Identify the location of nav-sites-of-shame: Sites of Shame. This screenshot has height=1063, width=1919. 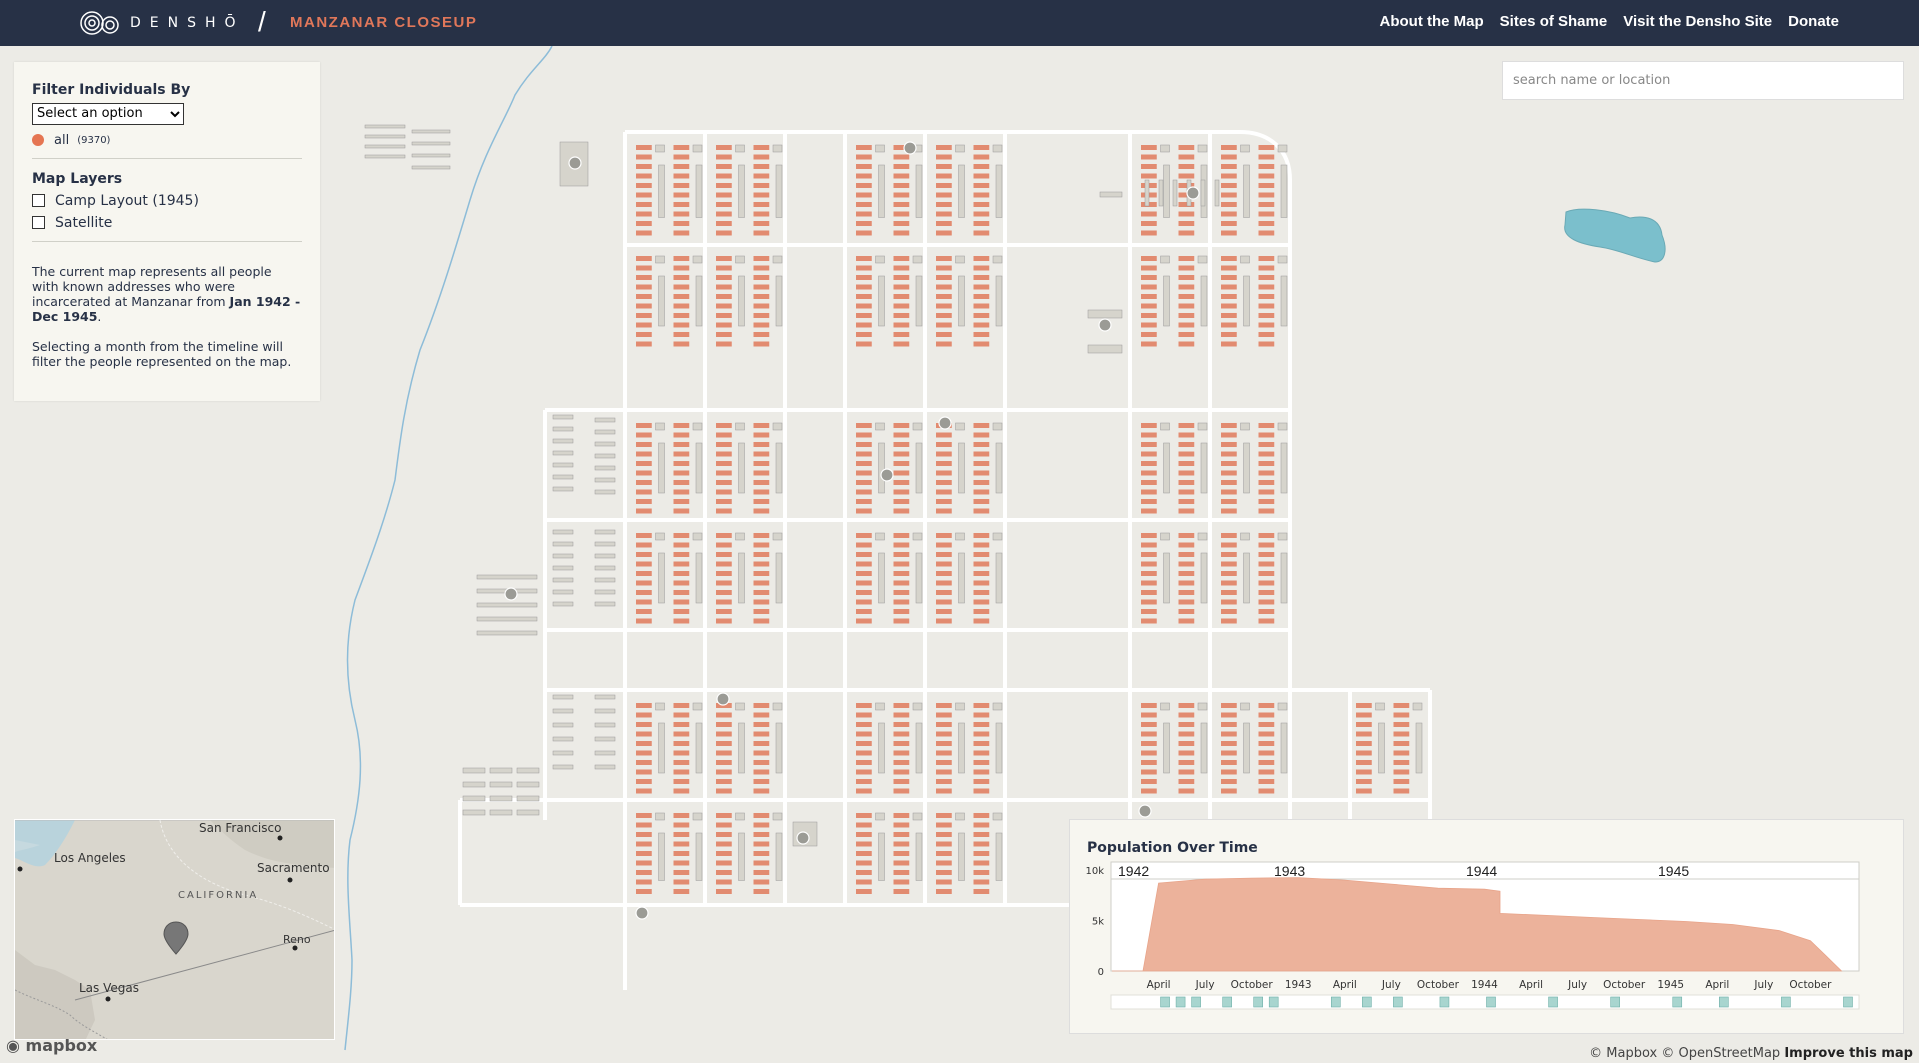
(1554, 21).